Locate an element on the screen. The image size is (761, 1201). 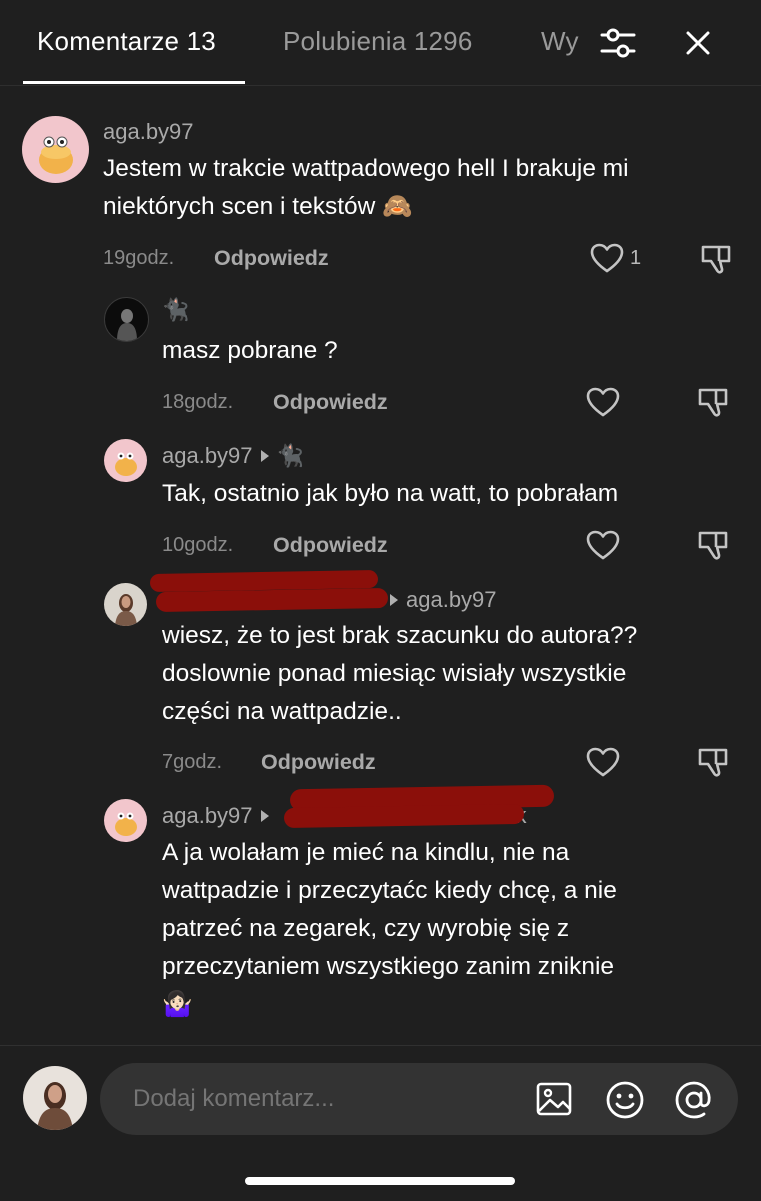
reply-to-username: aga.by97 is located at coordinates (451, 600).